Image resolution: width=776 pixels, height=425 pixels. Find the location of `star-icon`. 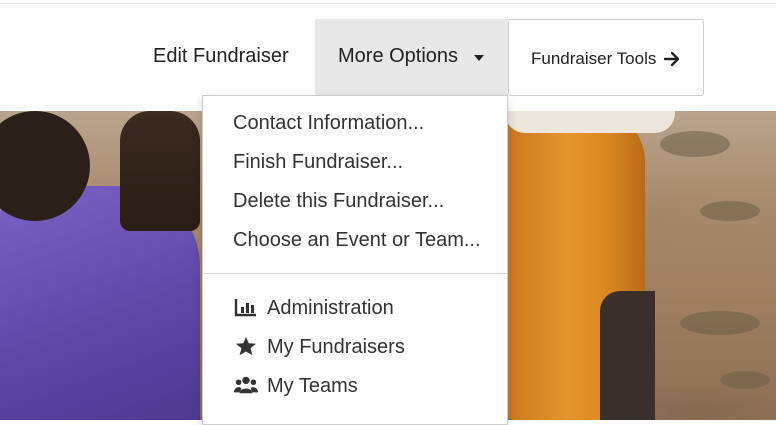

star-icon is located at coordinates (246, 346).